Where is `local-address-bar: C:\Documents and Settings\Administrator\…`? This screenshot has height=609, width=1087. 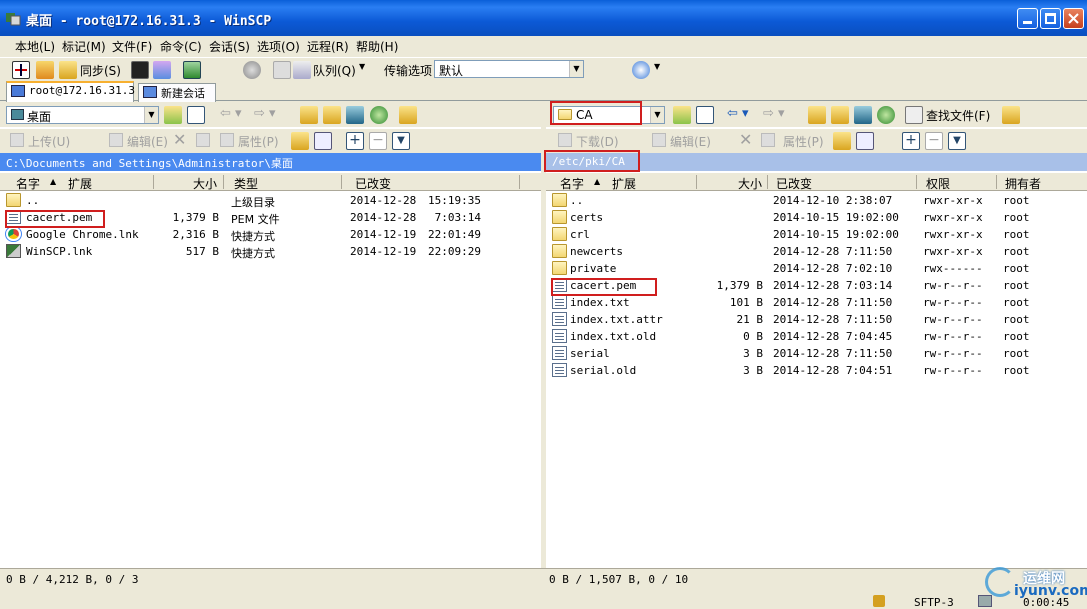 local-address-bar: C:\Documents and Settings\Administrator\… is located at coordinates (270, 162).